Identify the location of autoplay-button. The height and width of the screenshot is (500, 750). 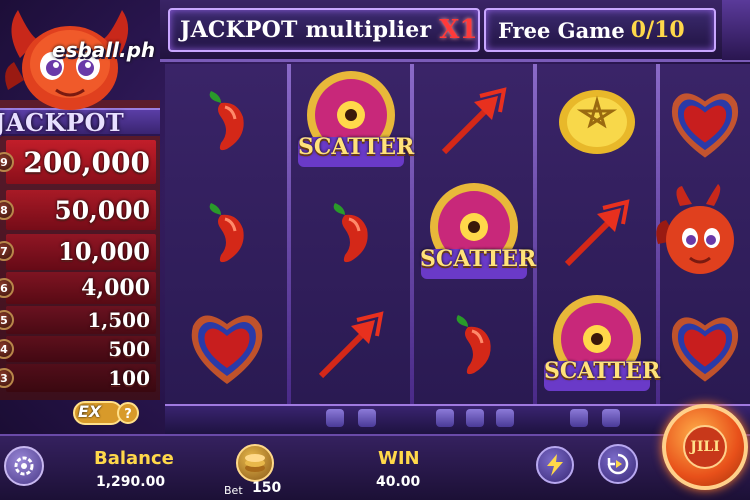
(618, 464).